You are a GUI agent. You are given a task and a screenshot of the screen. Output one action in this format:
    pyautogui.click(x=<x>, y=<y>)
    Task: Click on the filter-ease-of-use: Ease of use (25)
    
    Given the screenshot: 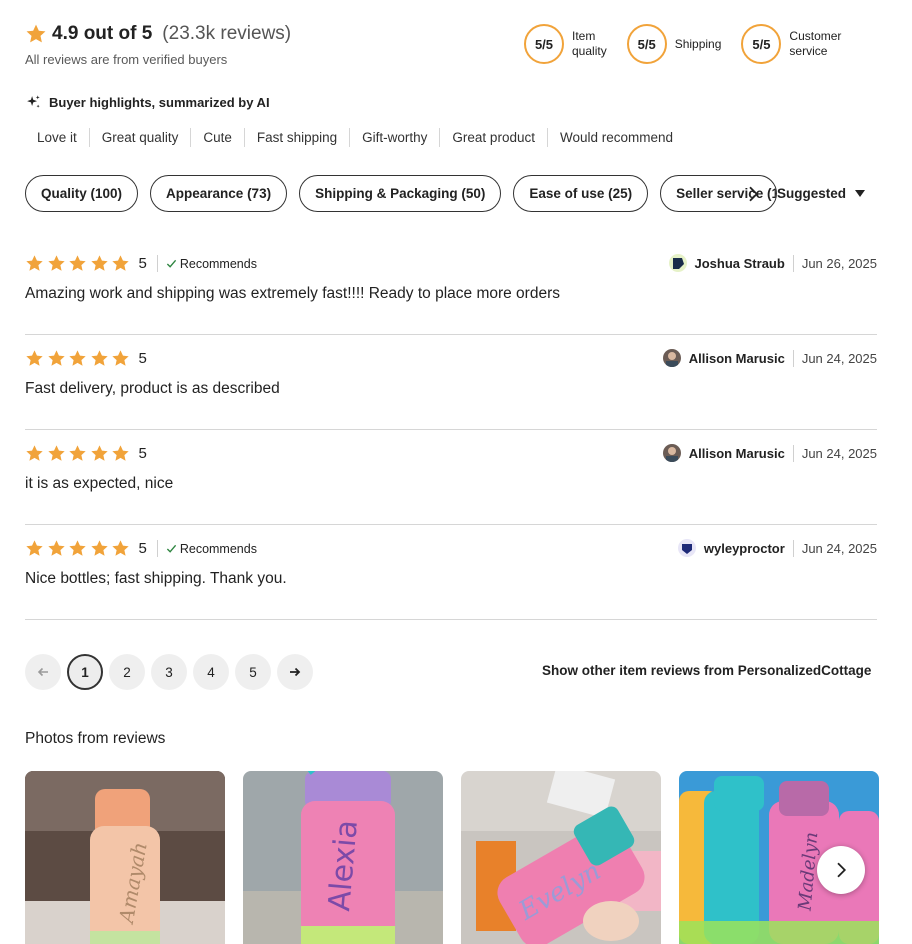 What is the action you would take?
    pyautogui.click(x=581, y=193)
    